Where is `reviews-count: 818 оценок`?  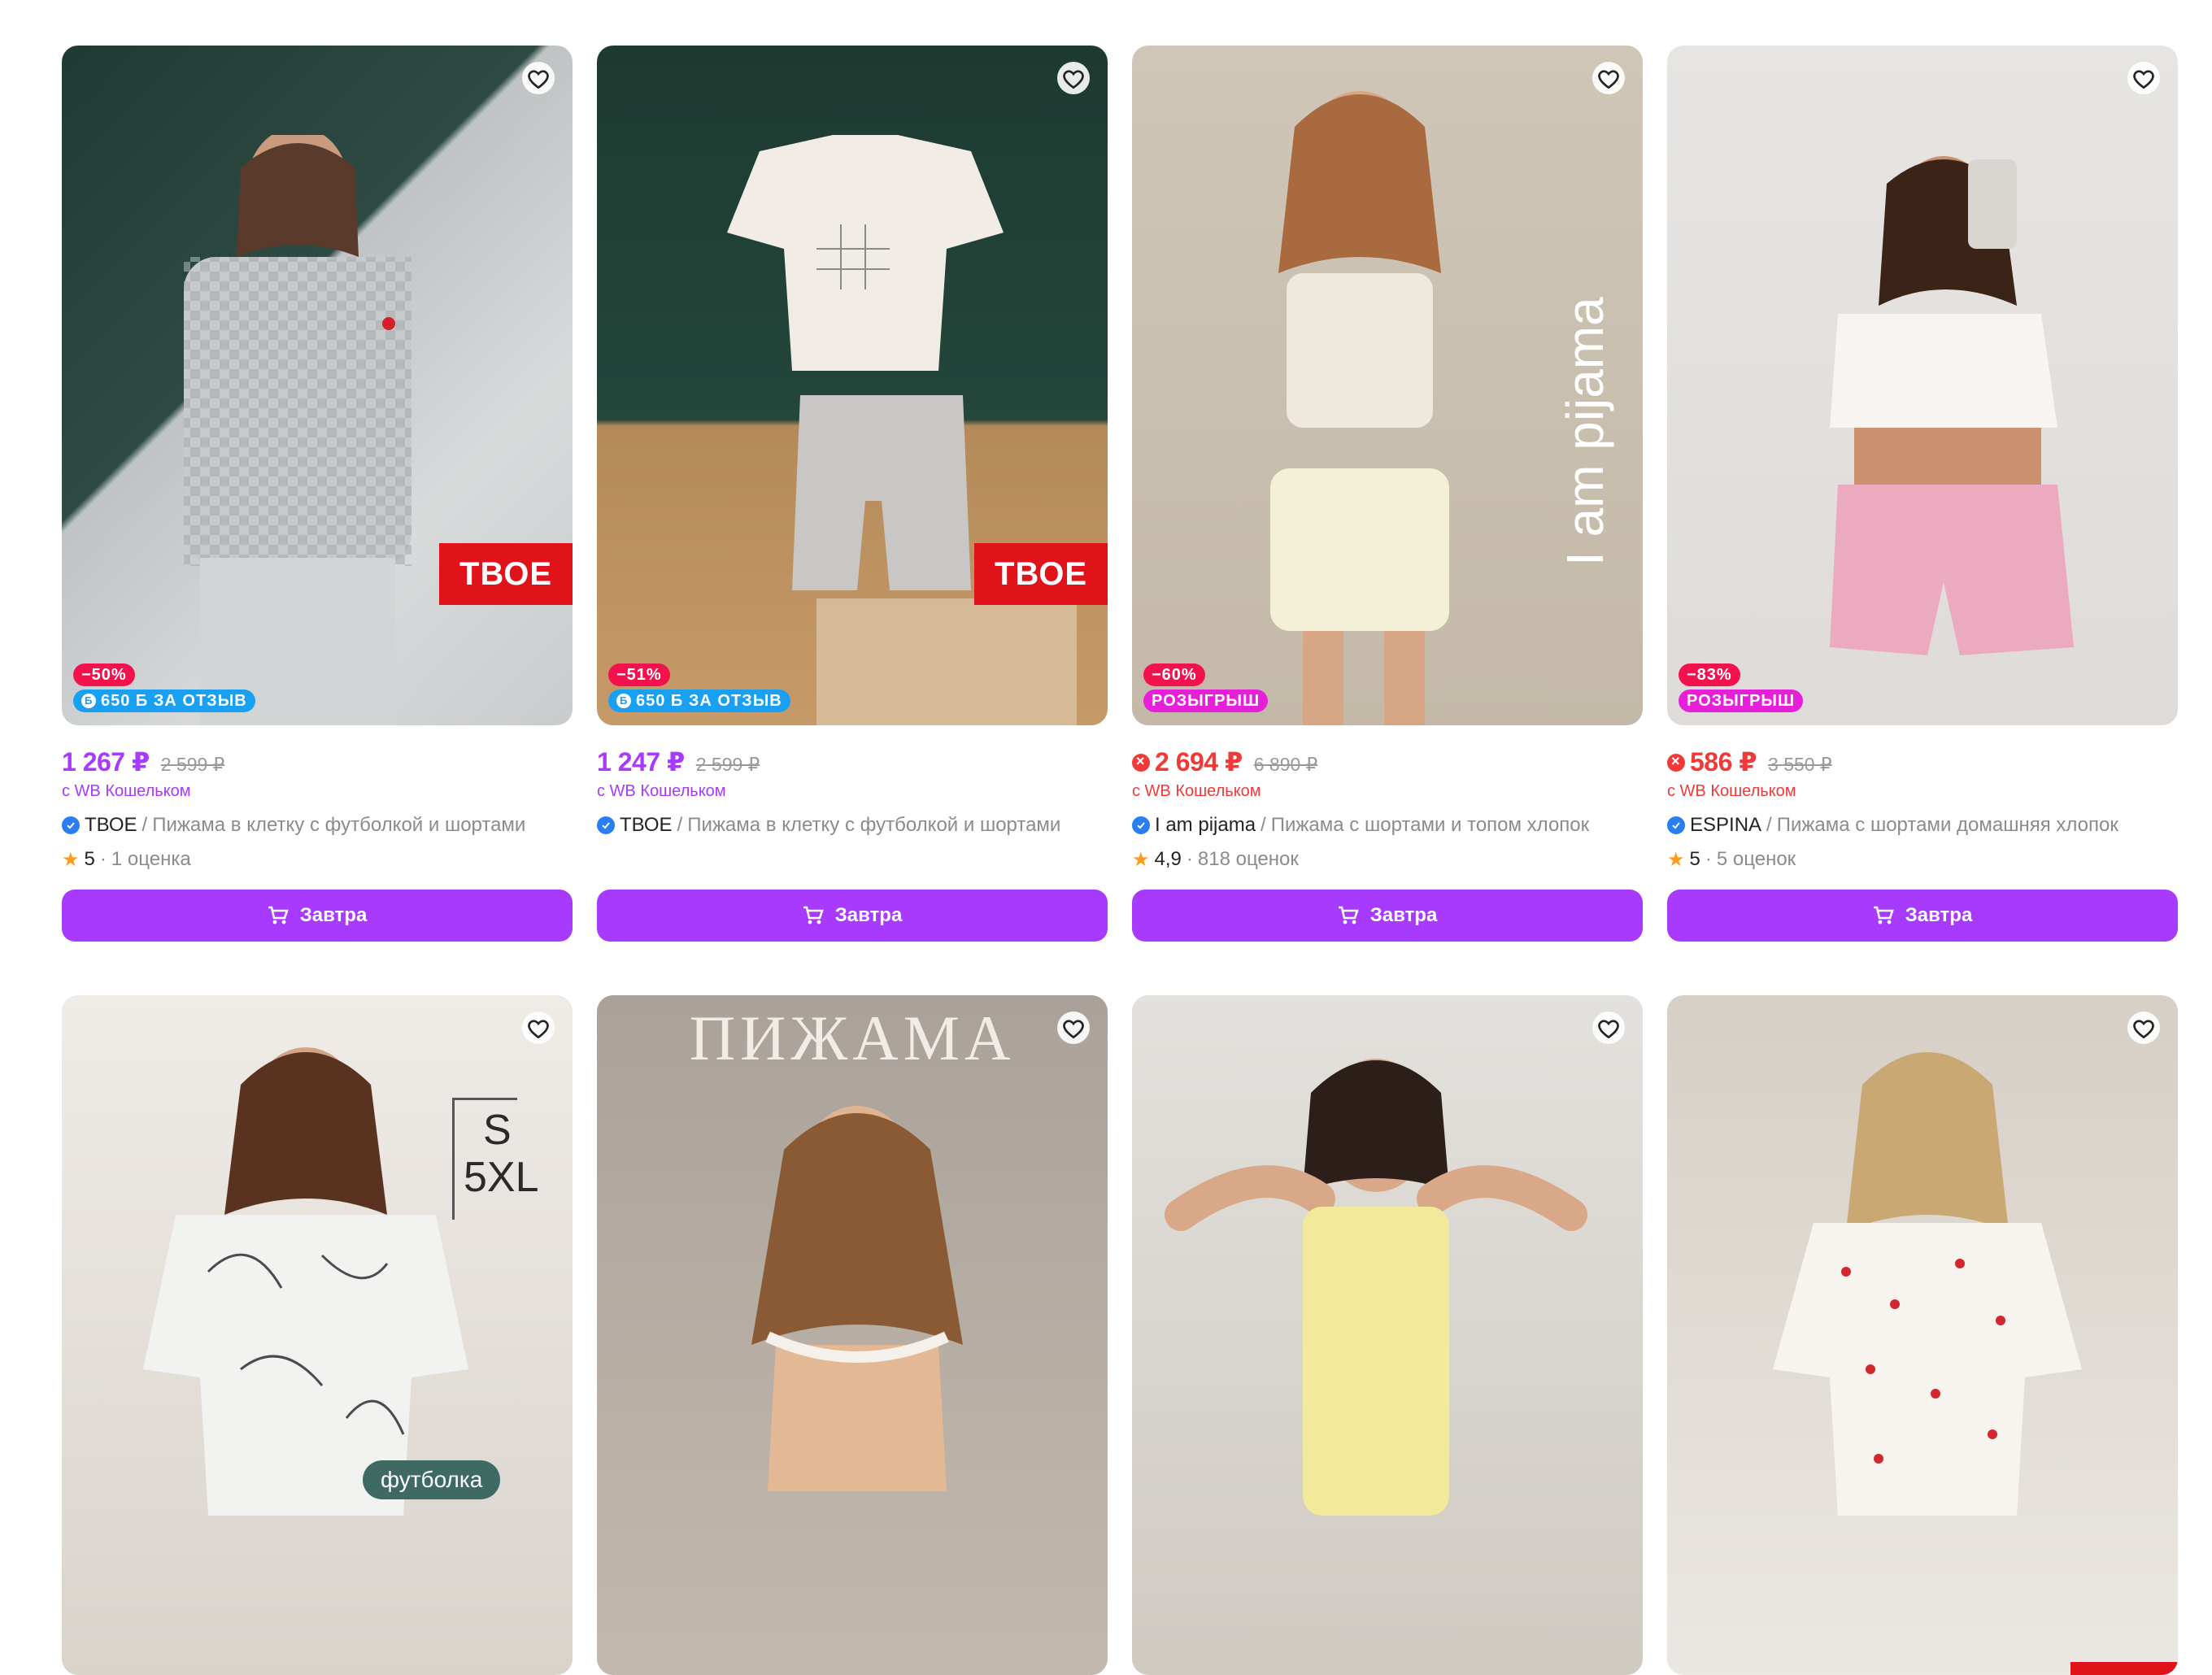
reviews-count: 818 оценок is located at coordinates (1248, 859).